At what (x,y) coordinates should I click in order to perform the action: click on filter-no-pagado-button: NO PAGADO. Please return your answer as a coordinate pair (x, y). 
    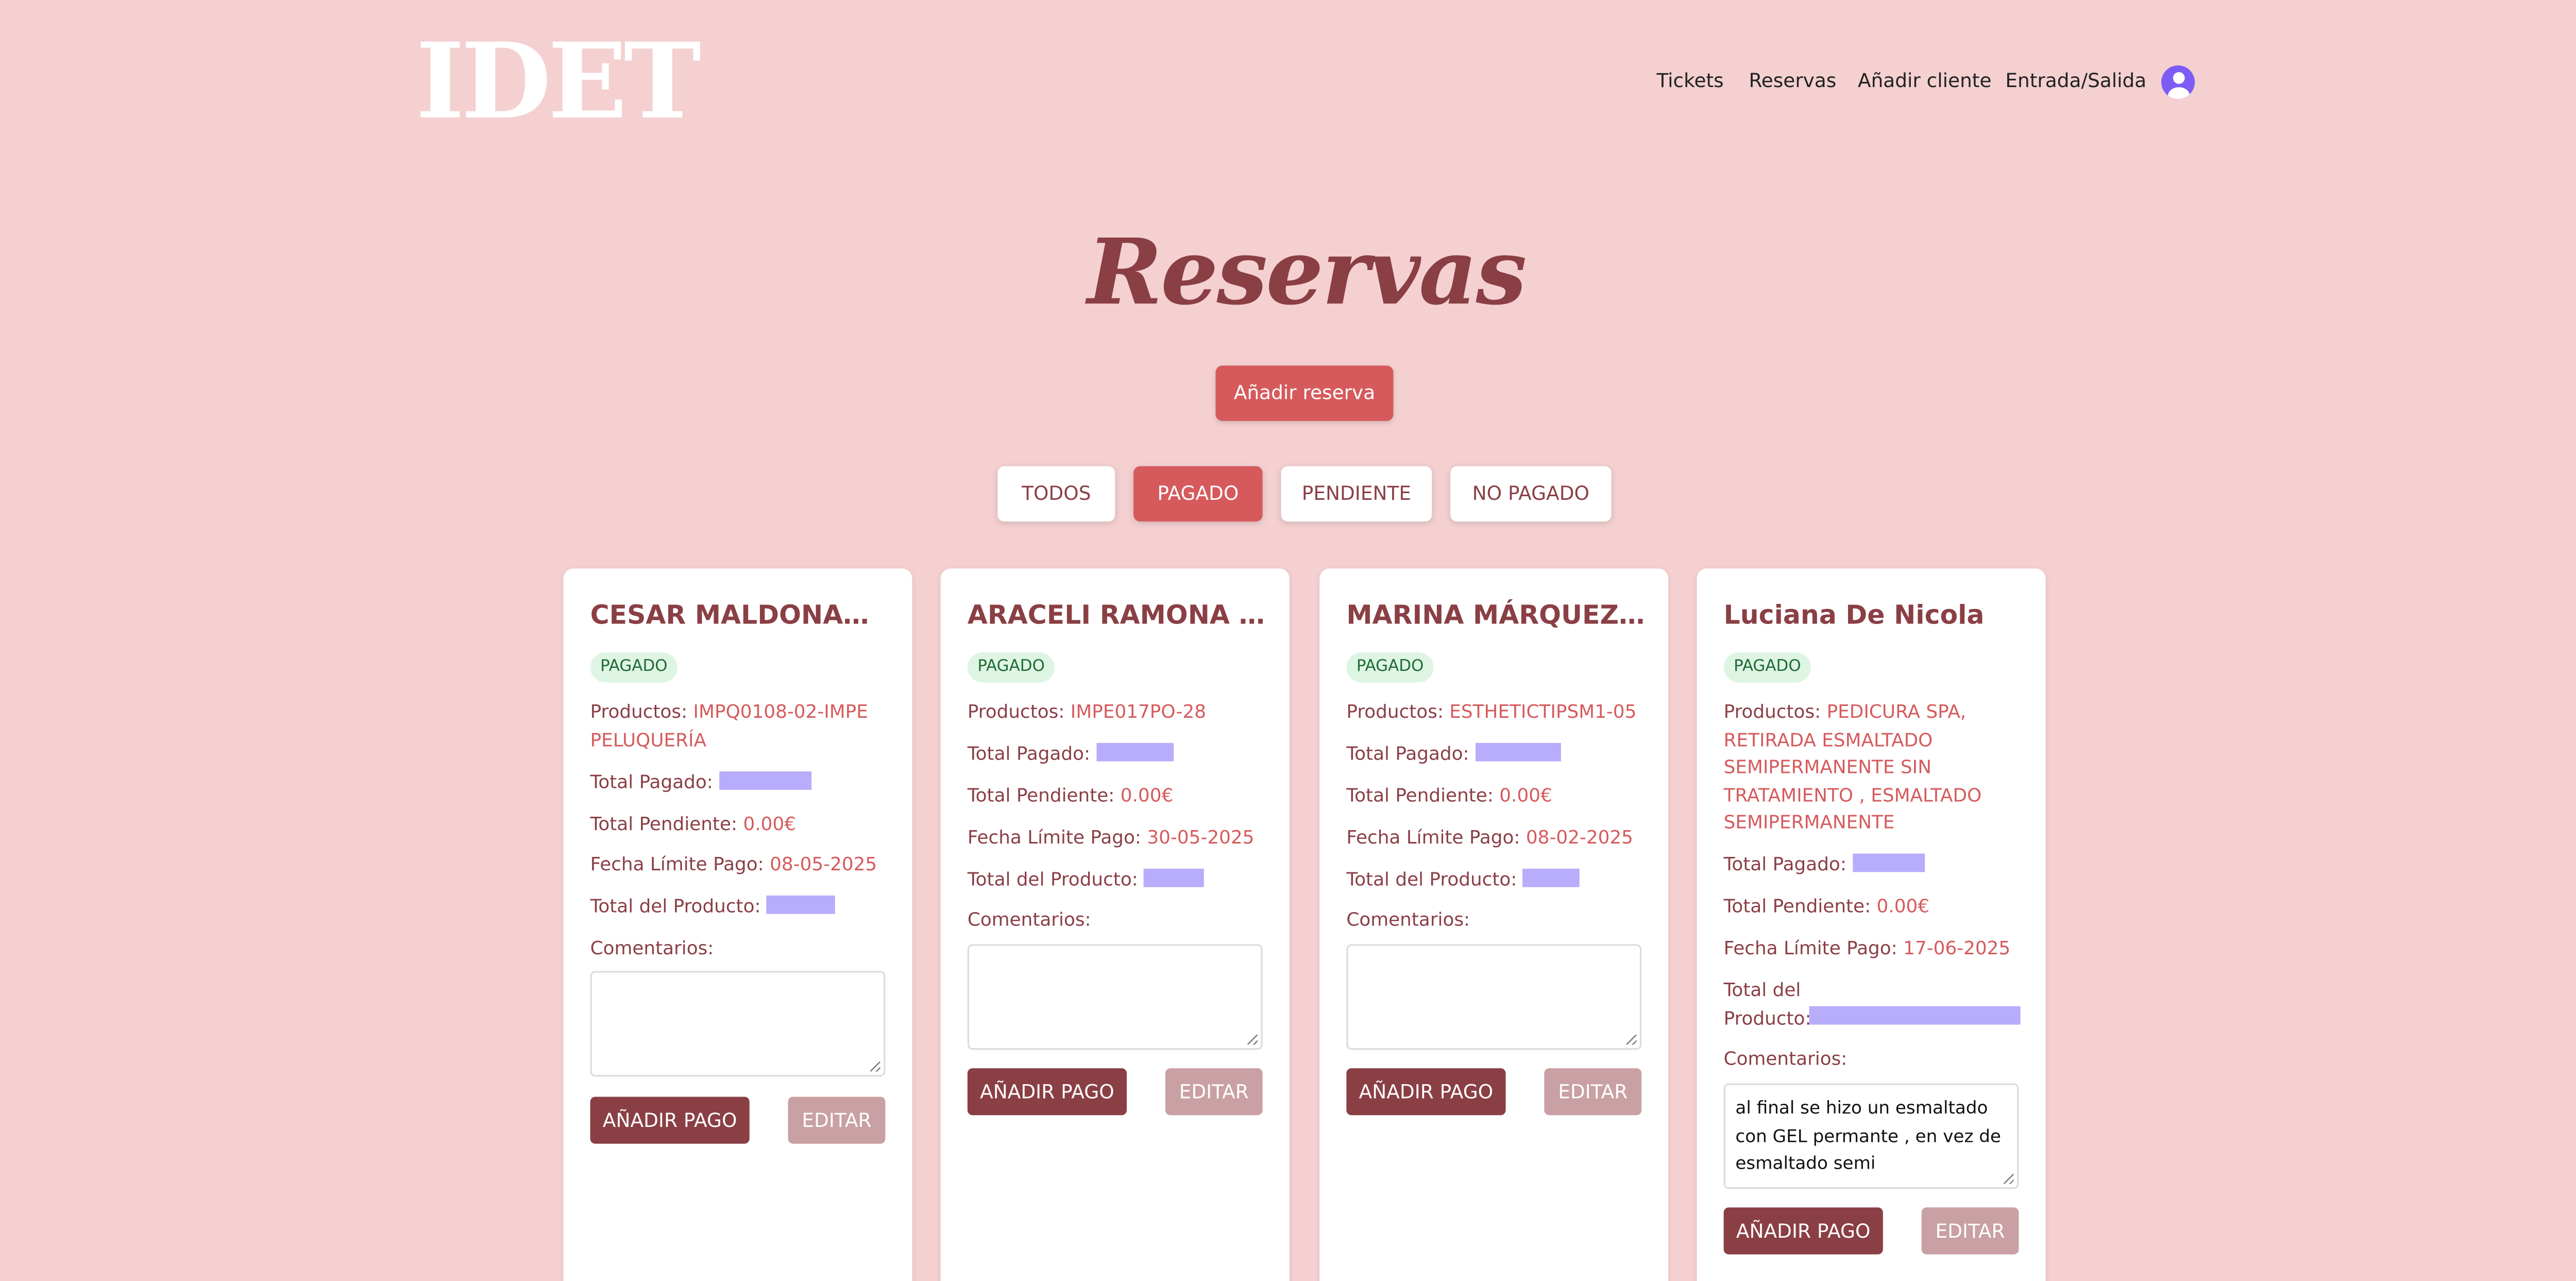
    Looking at the image, I should click on (1531, 494).